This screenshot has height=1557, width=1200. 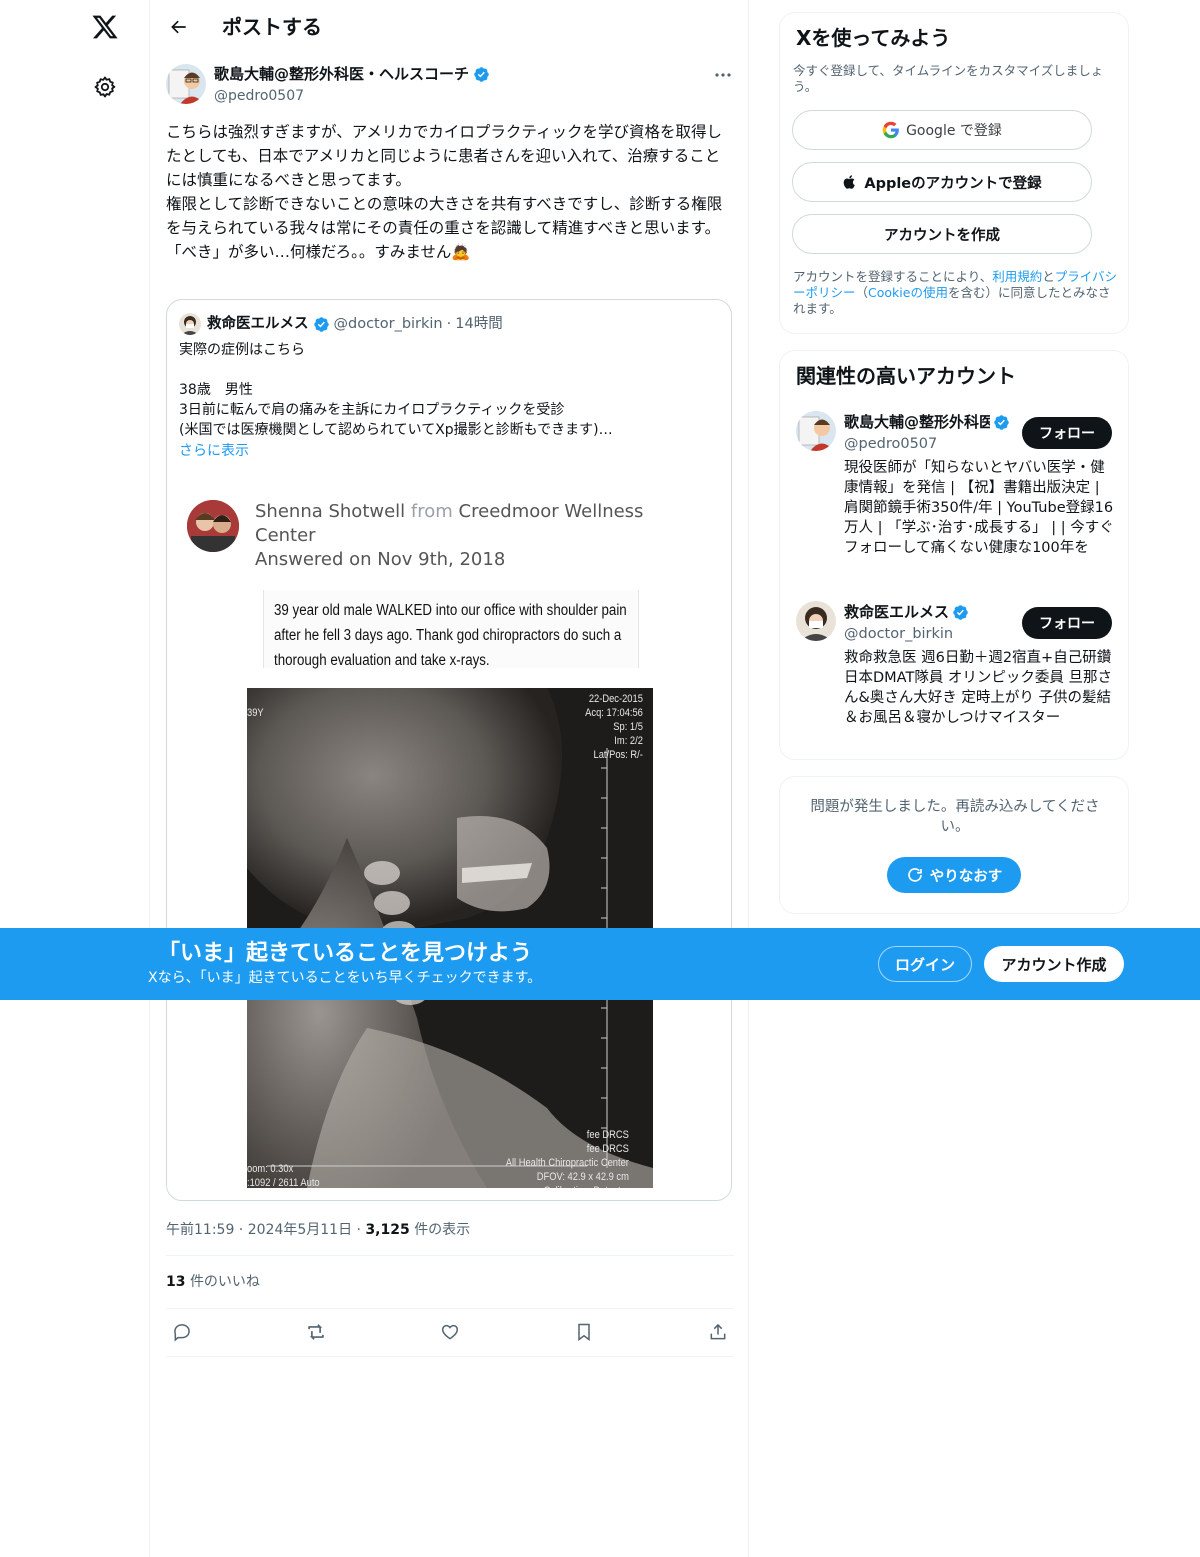 What do you see at coordinates (954, 131) in the screenshot?
I see `google-signup-label: Google で登録` at bounding box center [954, 131].